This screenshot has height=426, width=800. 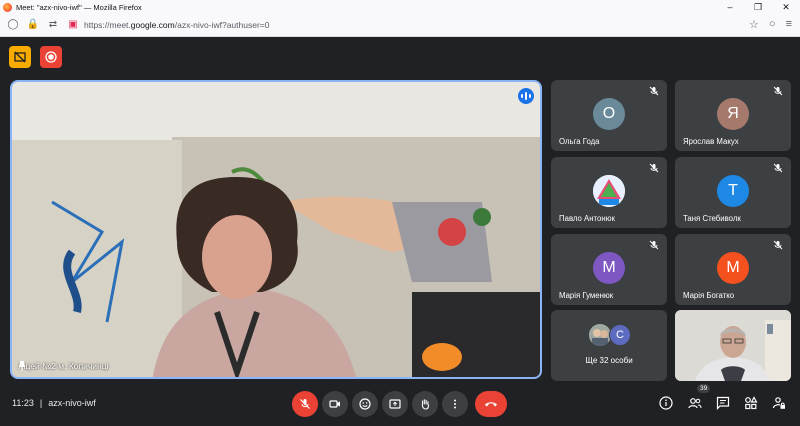 I want to click on more-vert-icon, so click(x=455, y=404).